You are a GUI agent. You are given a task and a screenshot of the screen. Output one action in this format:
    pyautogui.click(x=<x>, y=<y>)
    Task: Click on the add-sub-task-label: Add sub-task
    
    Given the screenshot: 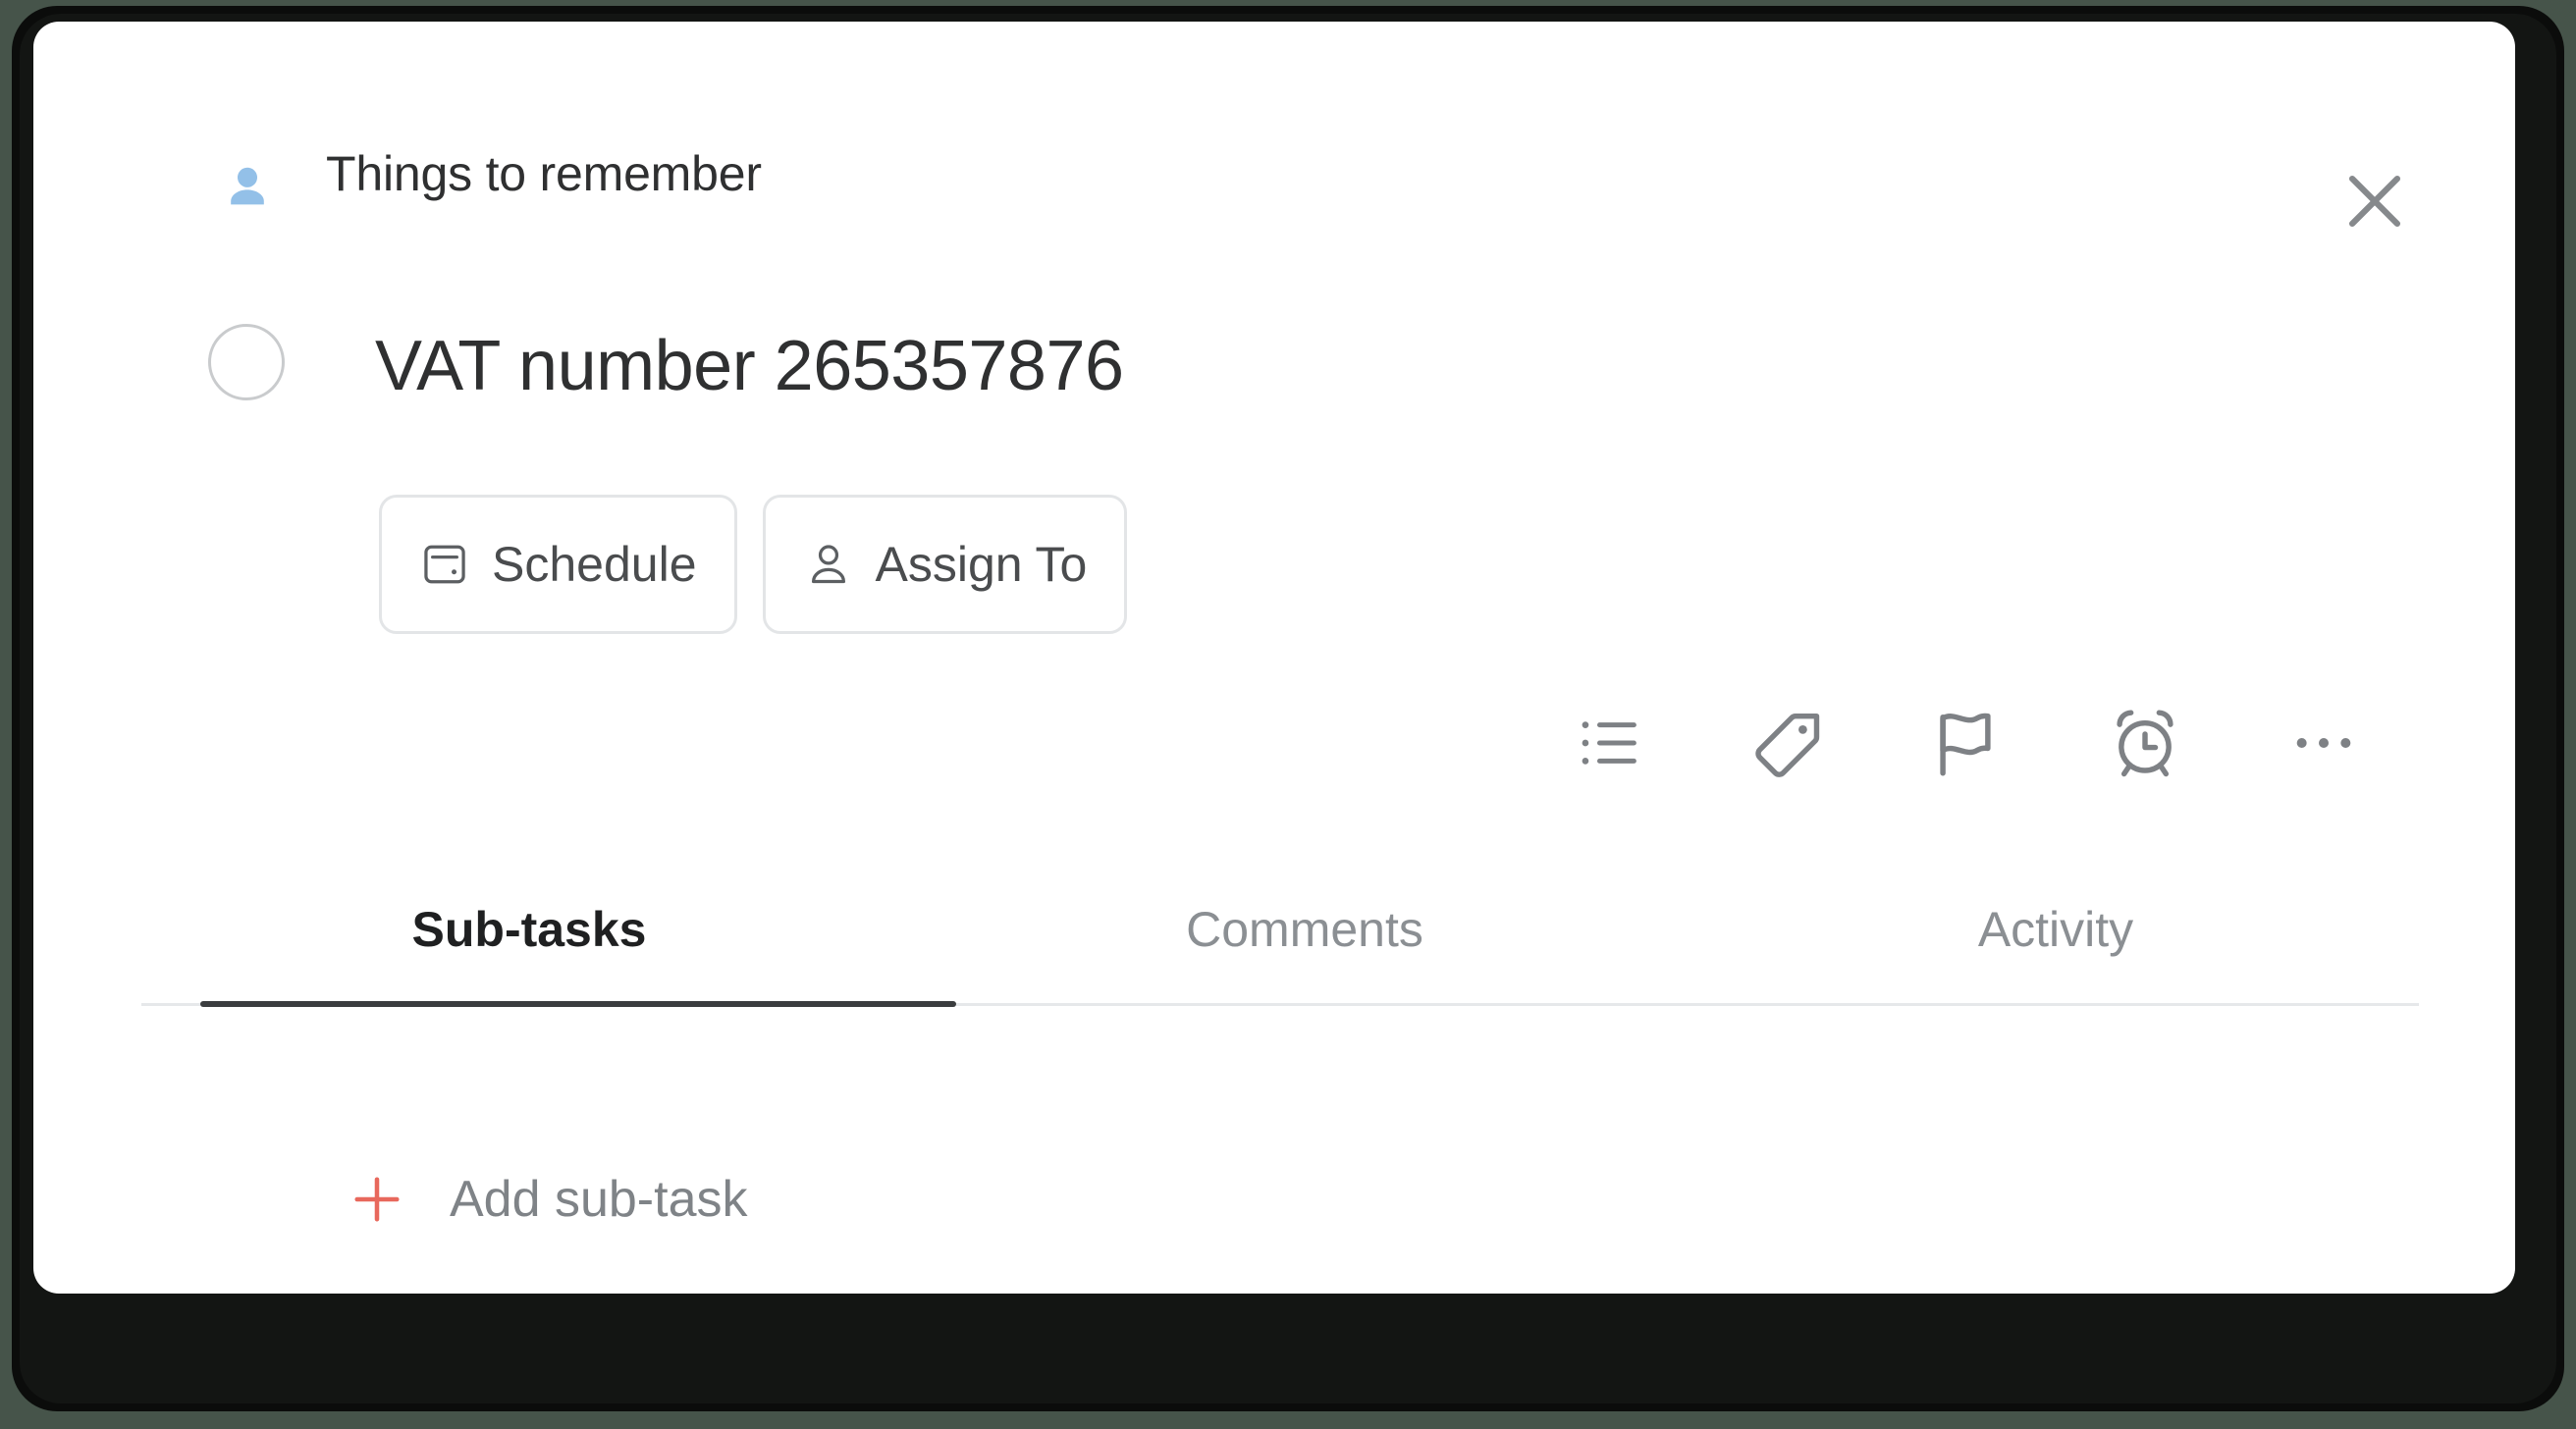 What is the action you would take?
    pyautogui.click(x=599, y=1199)
    